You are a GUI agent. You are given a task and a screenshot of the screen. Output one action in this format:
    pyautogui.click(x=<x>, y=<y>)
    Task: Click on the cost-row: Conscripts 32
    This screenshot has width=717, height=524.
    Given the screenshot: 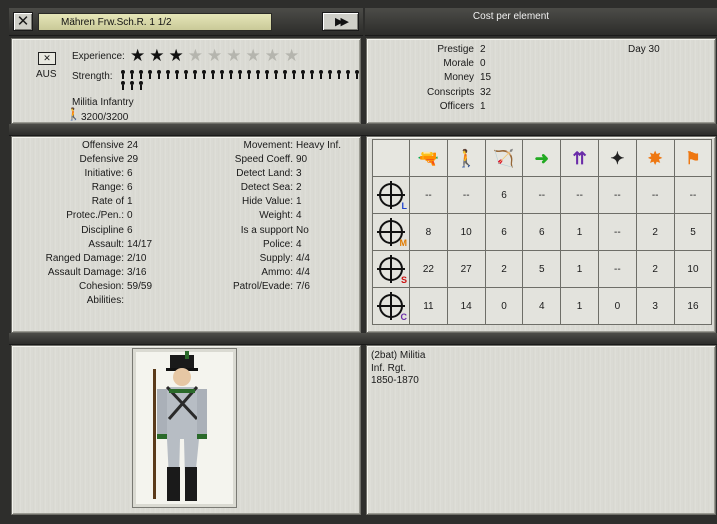 What is the action you would take?
    pyautogui.click(x=459, y=94)
    